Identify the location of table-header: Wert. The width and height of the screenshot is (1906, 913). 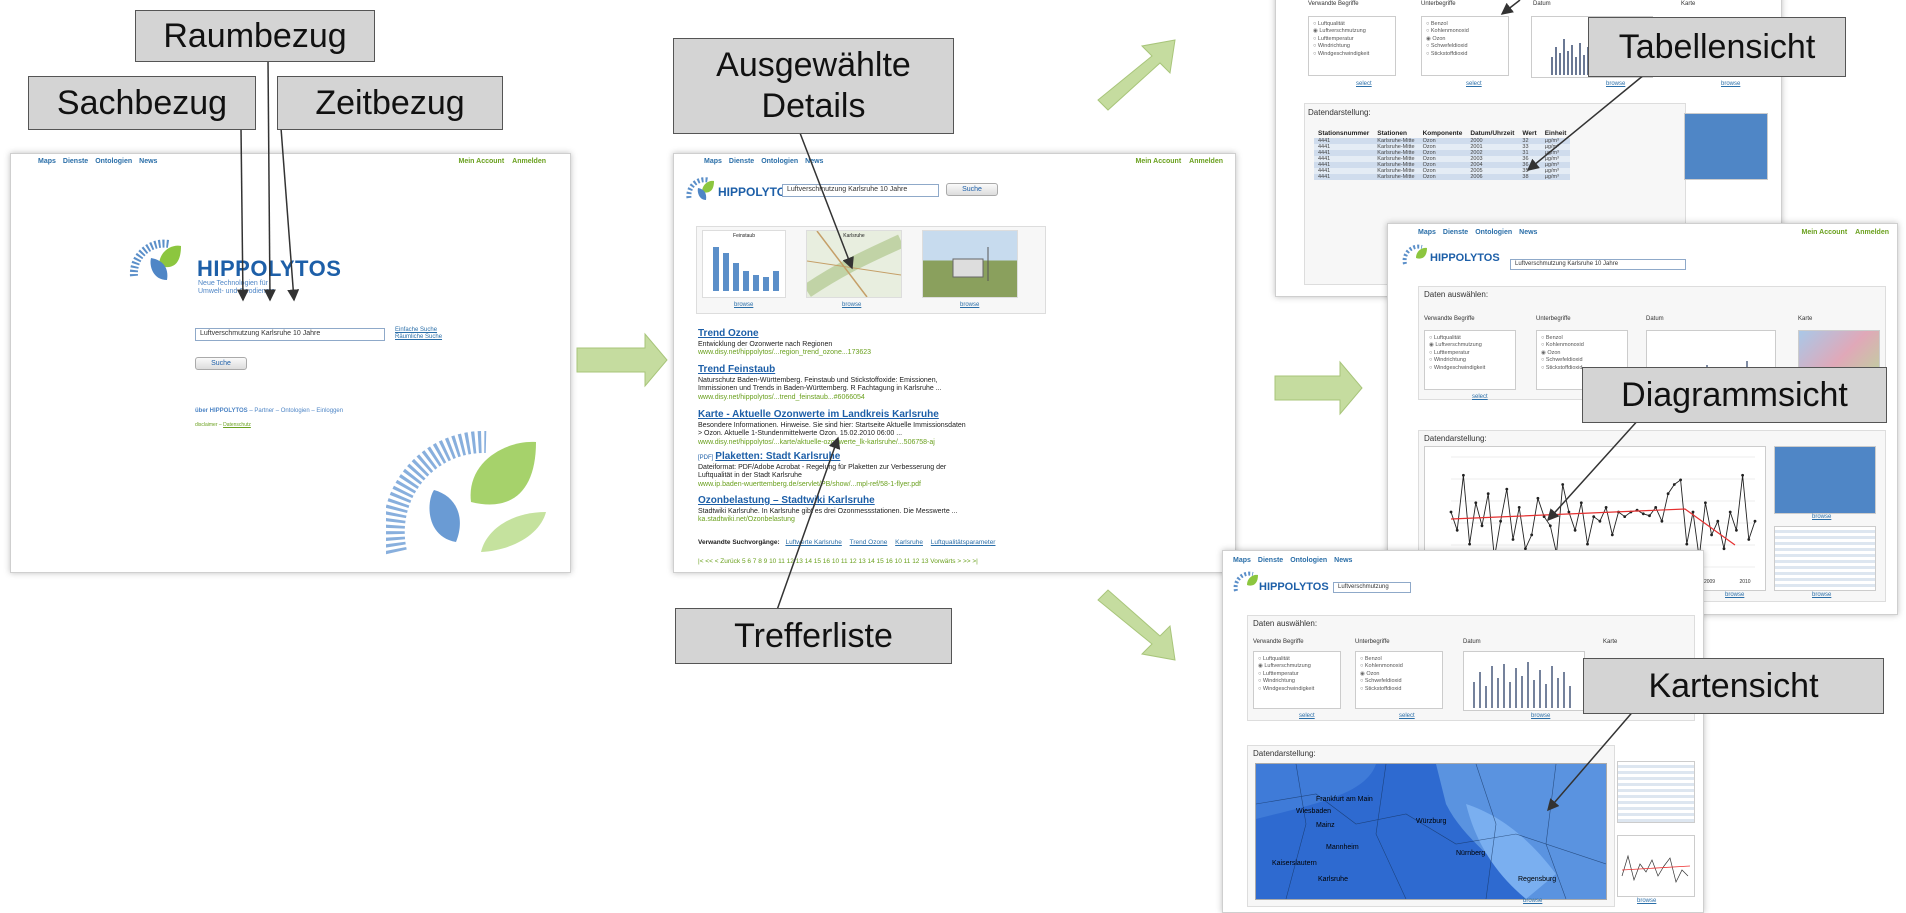
(1529, 133).